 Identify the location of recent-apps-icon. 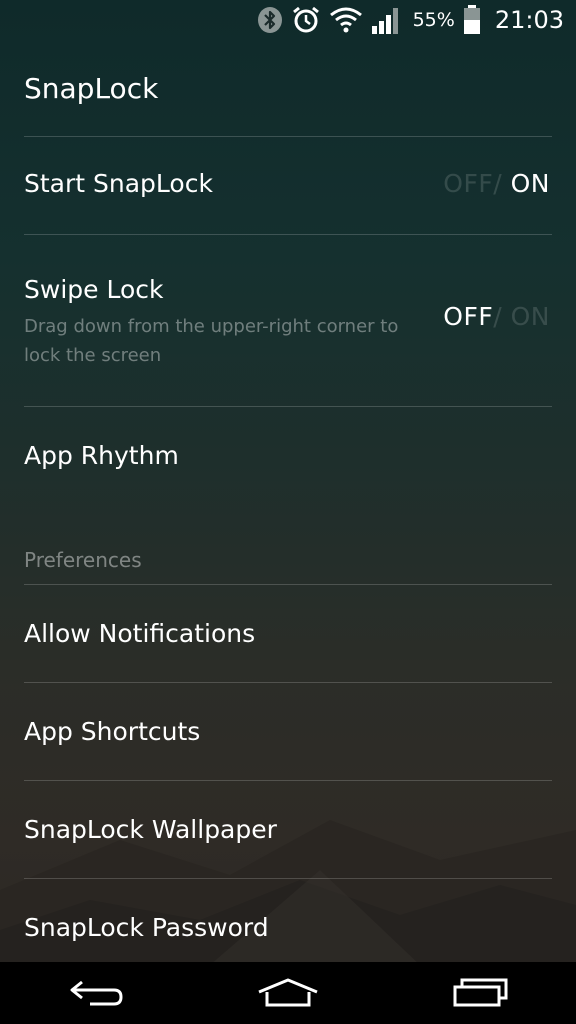
(480, 992).